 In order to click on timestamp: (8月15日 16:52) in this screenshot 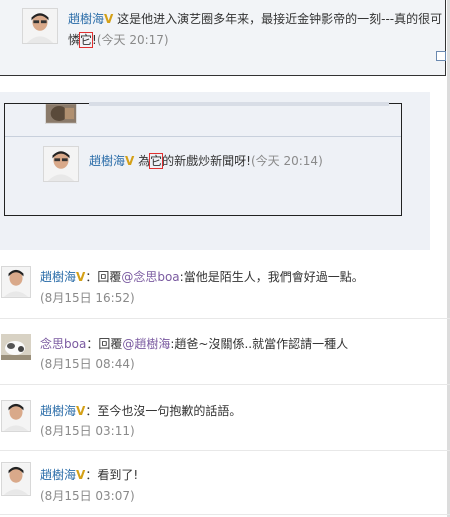, I will do `click(87, 298)`.